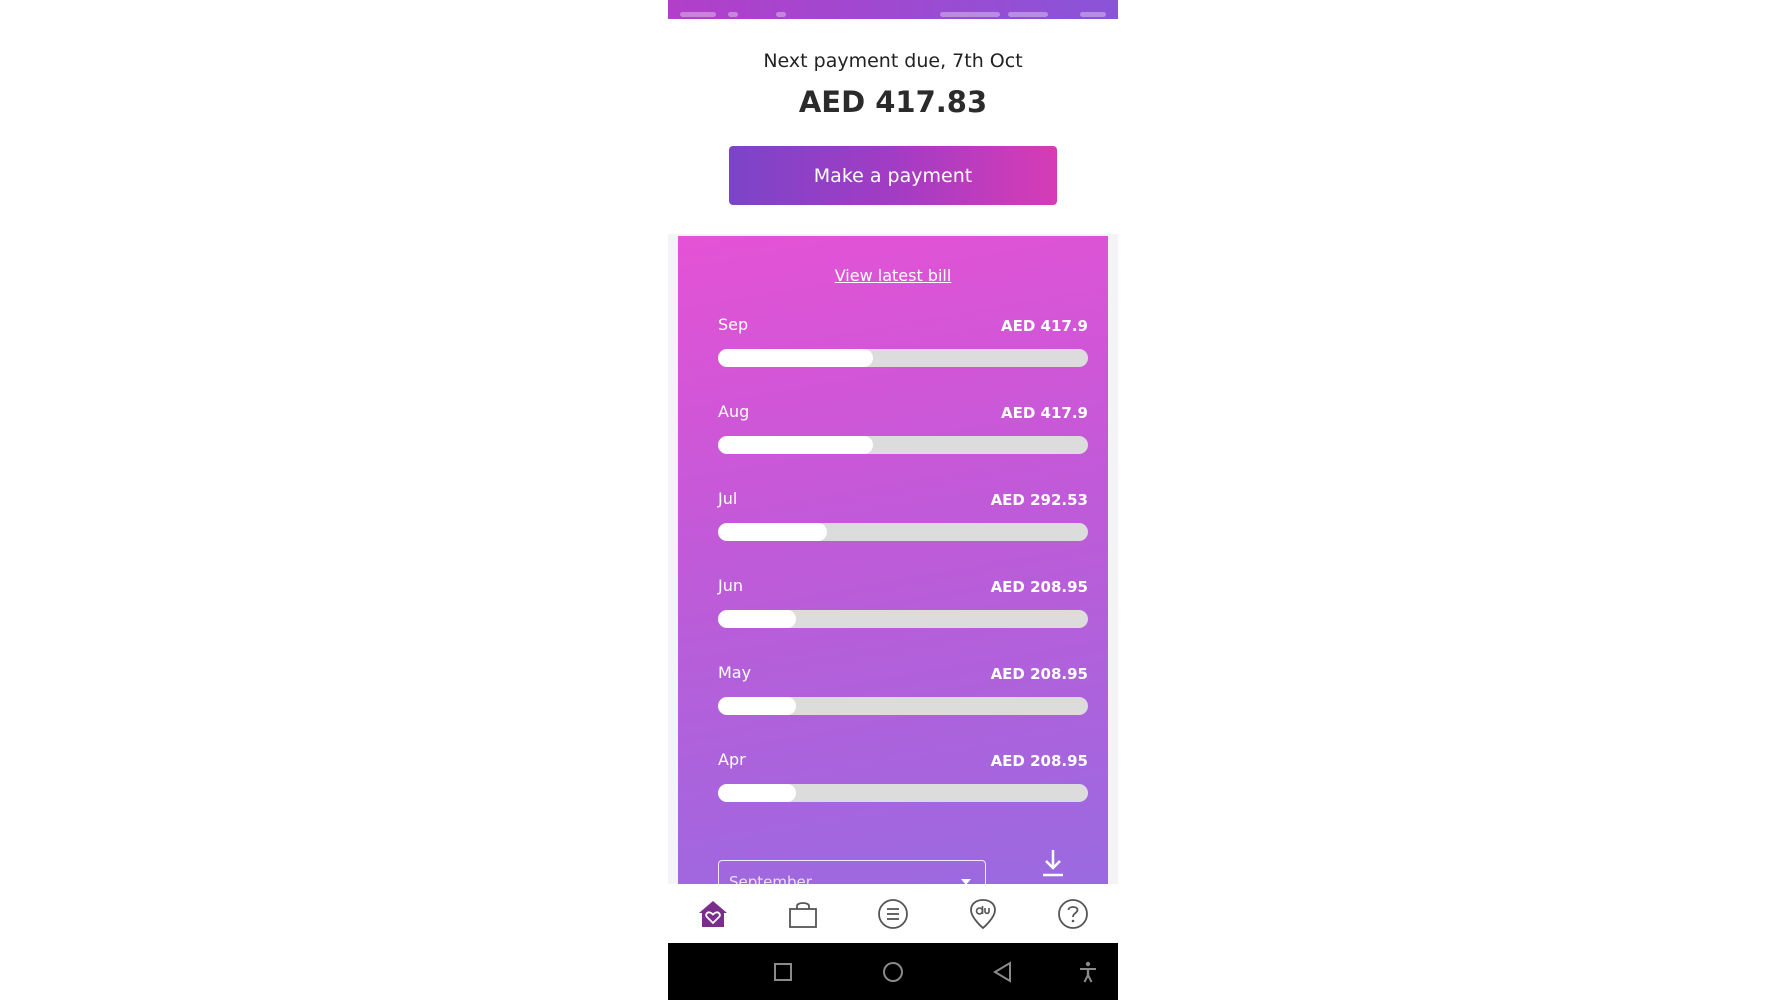 This screenshot has width=1778, height=1000. I want to click on status-bar, so click(893, 9).